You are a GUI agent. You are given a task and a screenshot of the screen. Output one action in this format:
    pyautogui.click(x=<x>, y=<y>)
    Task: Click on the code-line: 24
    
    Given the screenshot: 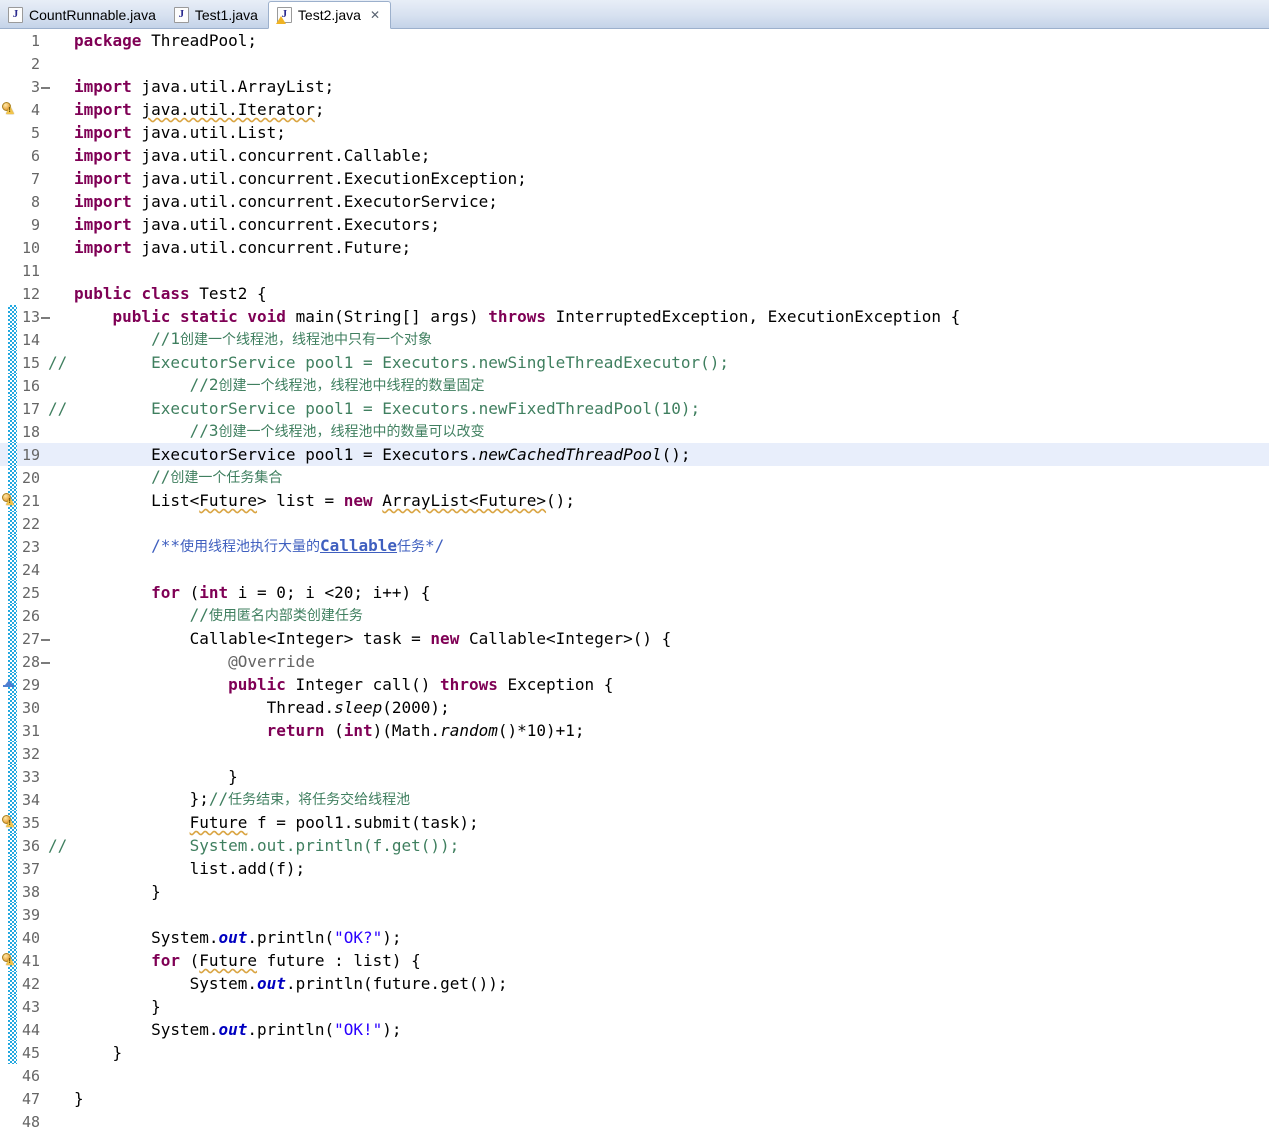 What is the action you would take?
    pyautogui.click(x=634, y=569)
    